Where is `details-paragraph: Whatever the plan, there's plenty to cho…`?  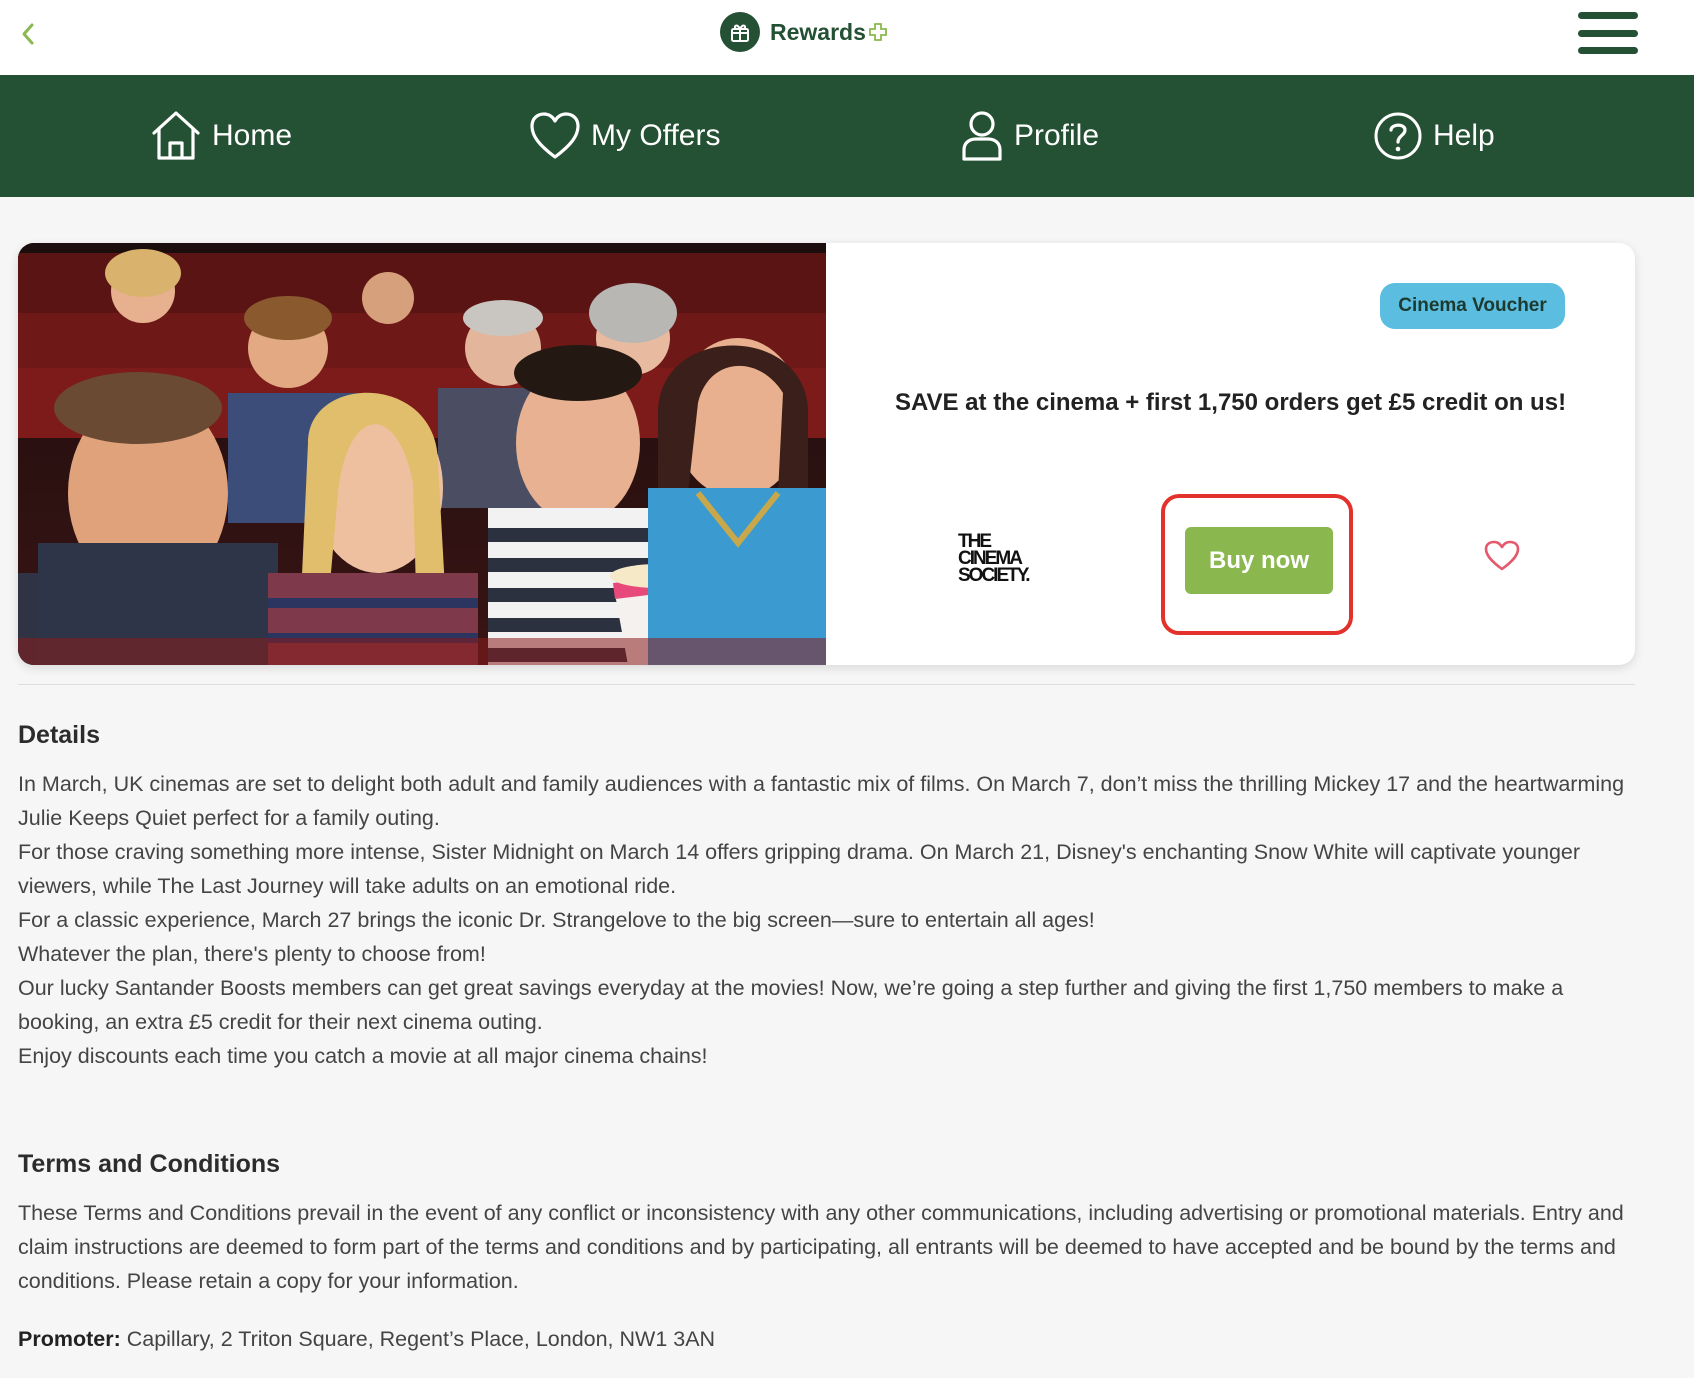 details-paragraph: Whatever the plan, there's plenty to cho… is located at coordinates (252, 954).